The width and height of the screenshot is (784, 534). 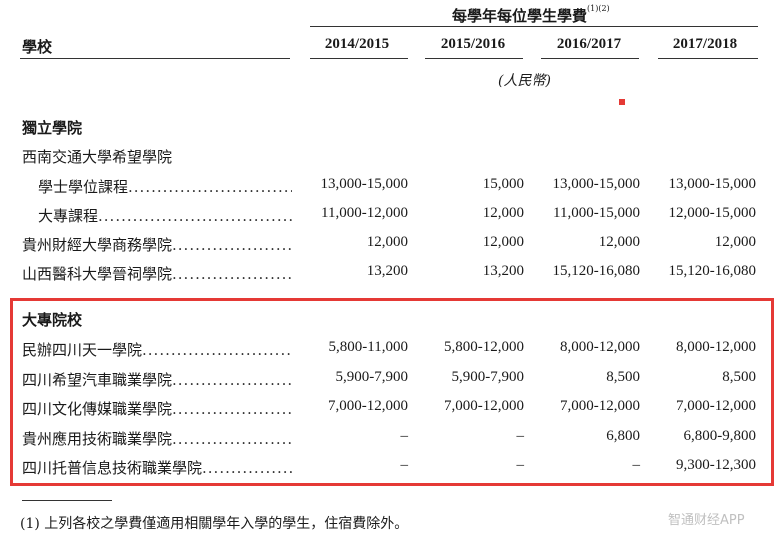 I want to click on footnote-rule, so click(x=67, y=500).